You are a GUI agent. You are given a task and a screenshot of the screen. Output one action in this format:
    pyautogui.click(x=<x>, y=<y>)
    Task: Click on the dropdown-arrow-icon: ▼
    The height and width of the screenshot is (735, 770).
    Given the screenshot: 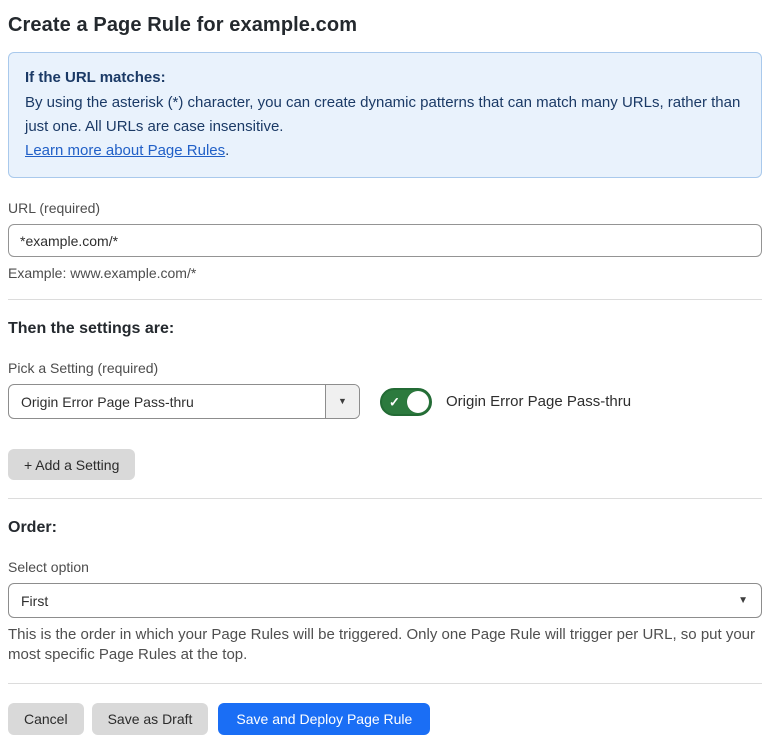 What is the action you would take?
    pyautogui.click(x=342, y=401)
    